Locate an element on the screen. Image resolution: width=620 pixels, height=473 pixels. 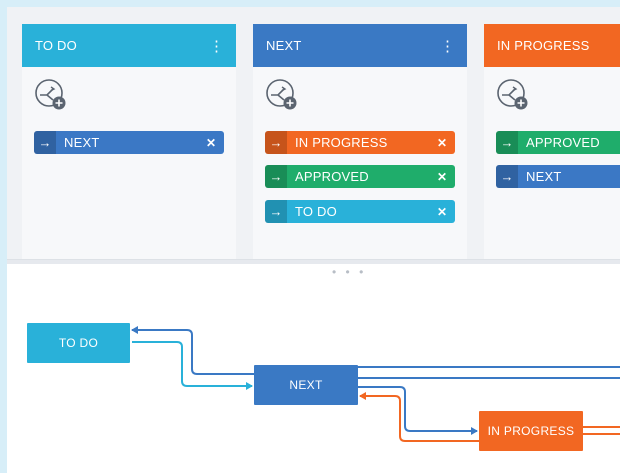
column-title: TO DO is located at coordinates (56, 45).